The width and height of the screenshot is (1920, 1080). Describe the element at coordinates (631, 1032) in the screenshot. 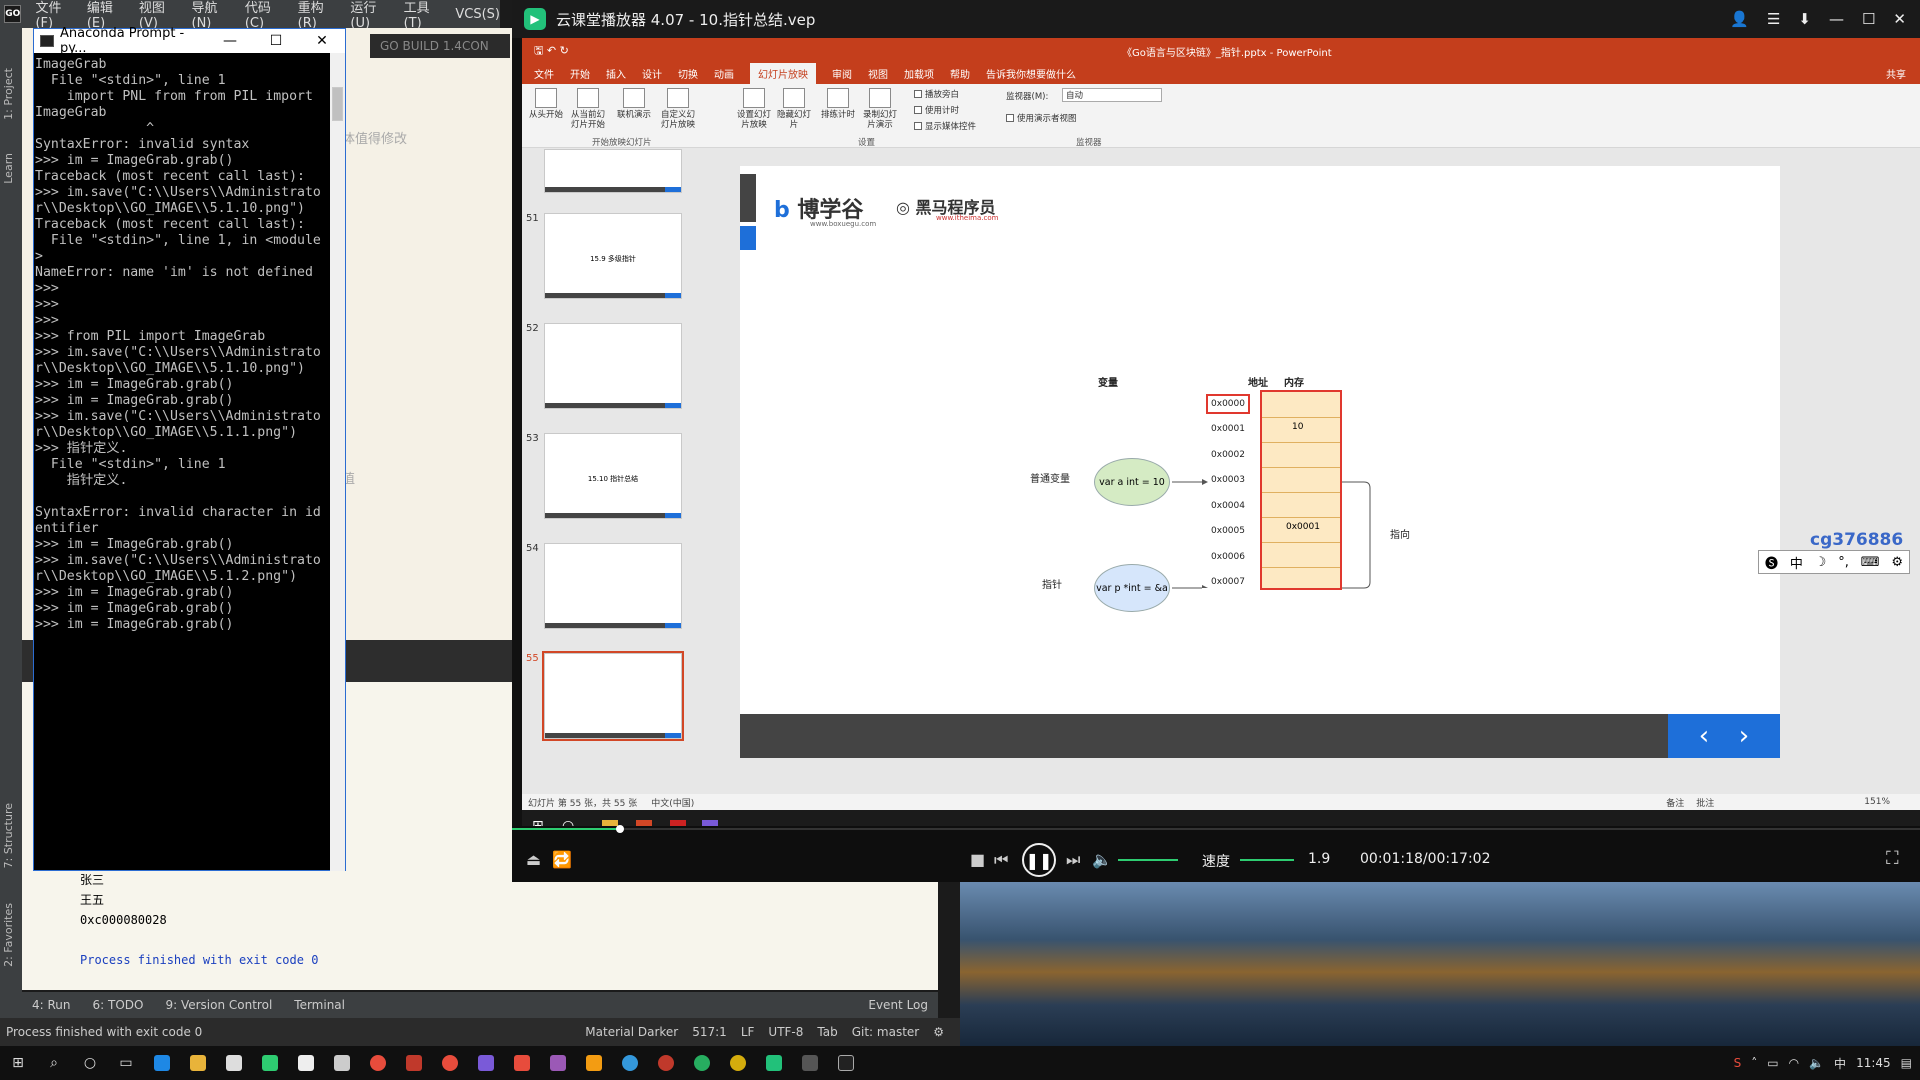

I see `theme-indicator: Material Darker` at that location.